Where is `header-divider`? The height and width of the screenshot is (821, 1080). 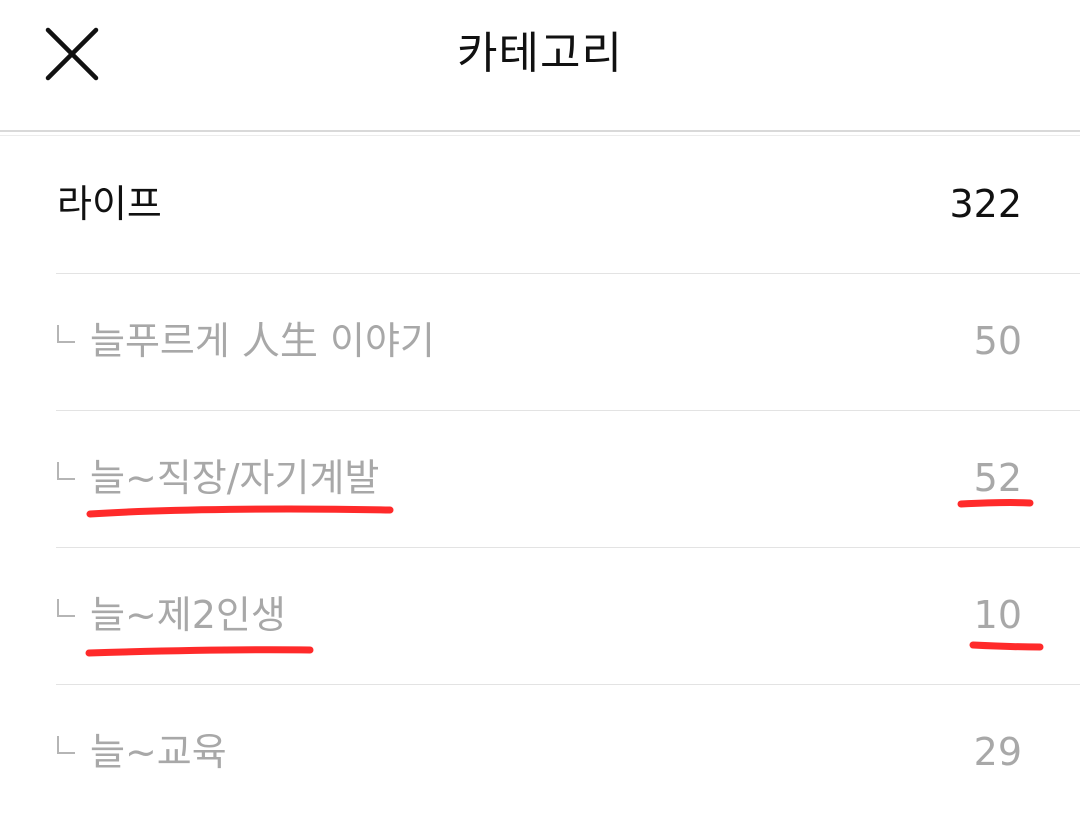 header-divider is located at coordinates (540, 131).